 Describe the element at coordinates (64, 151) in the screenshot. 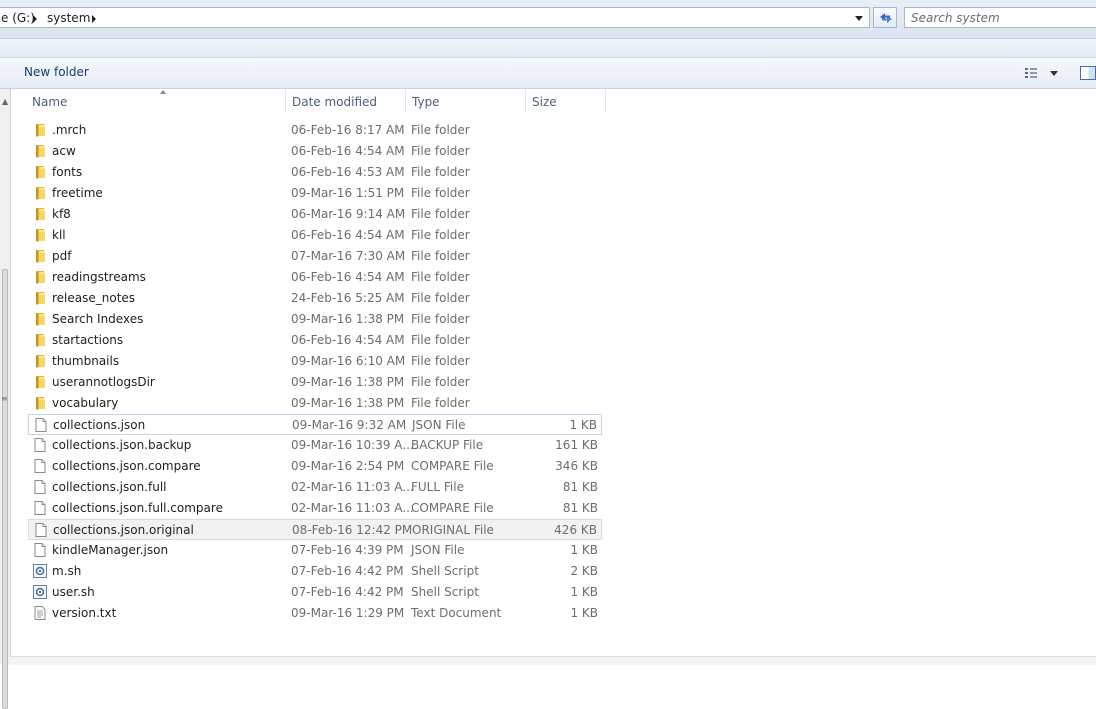

I see `file-name: acw` at that location.